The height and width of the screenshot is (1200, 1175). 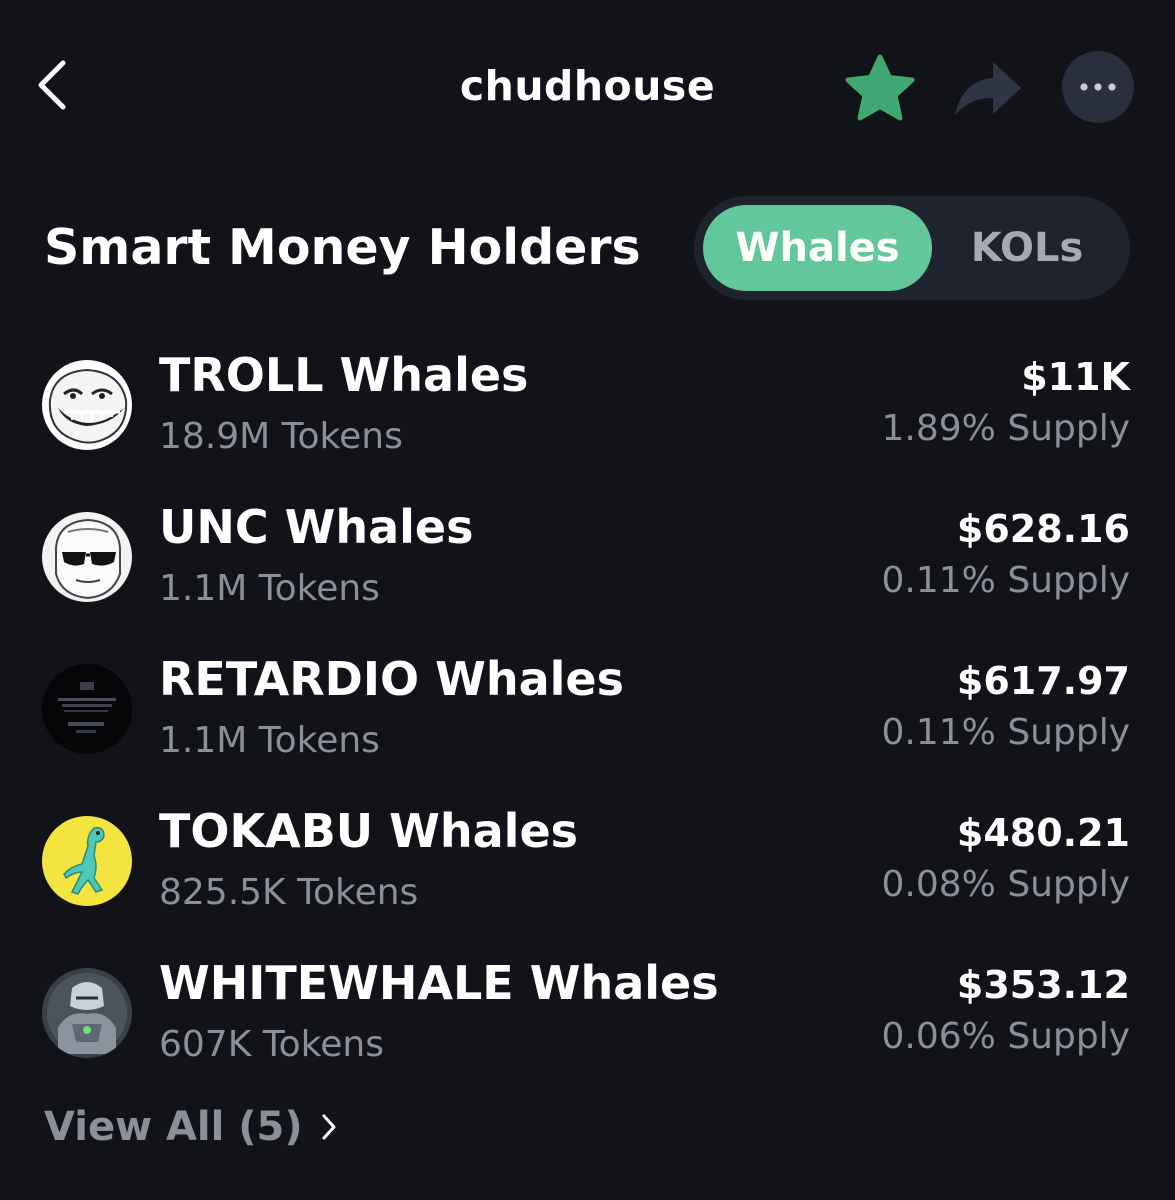 What do you see at coordinates (1075, 377) in the screenshot?
I see `holder-value: $11K` at bounding box center [1075, 377].